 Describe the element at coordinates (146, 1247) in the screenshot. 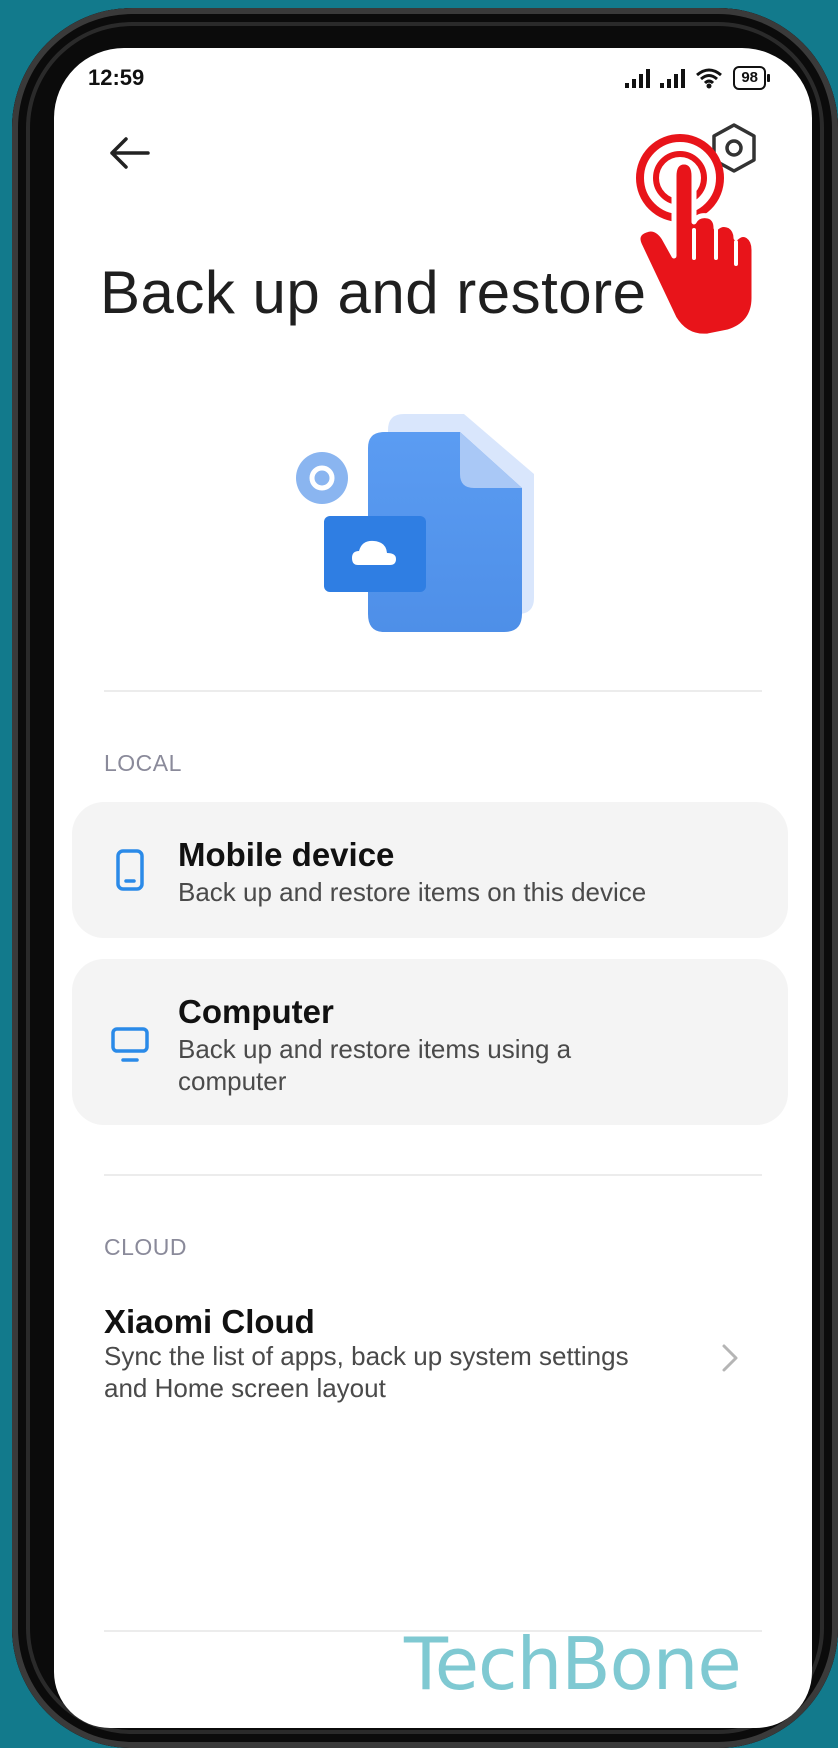

I see `section-label-cloud: CLOUD` at that location.